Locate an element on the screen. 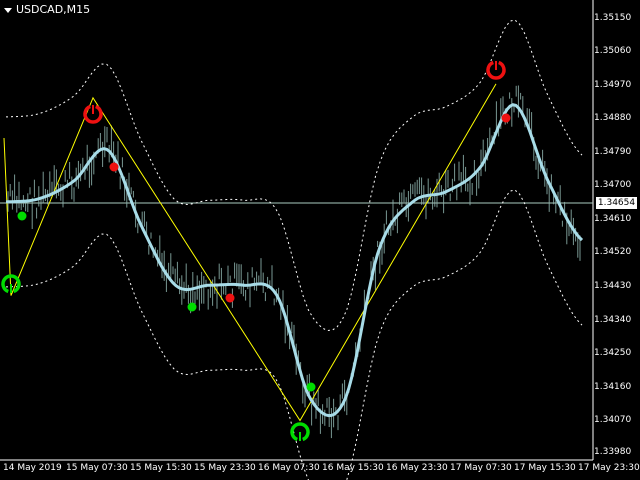 This screenshot has width=640, height=480. price-tick: 1.34160 is located at coordinates (613, 387).